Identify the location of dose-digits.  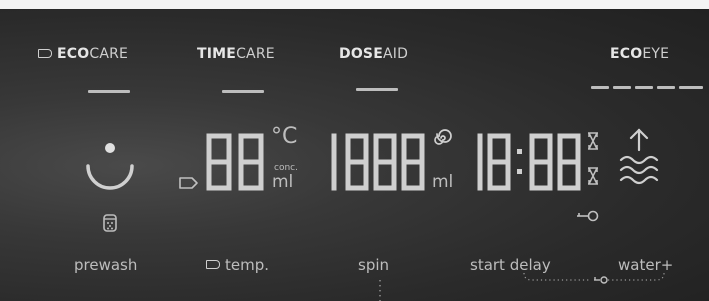
(378, 162).